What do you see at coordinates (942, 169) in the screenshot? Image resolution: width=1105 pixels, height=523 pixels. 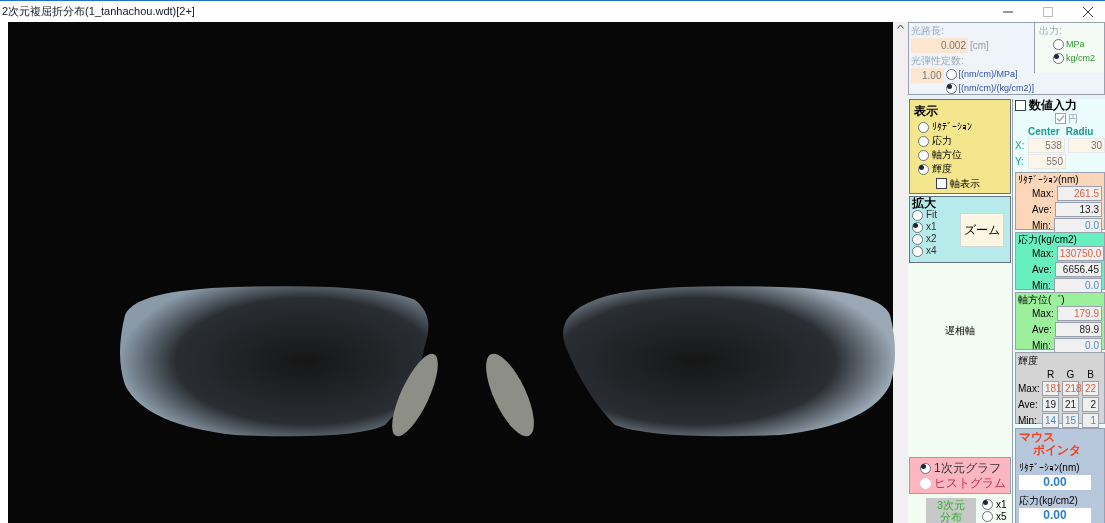 I see `option-label: 輝度` at bounding box center [942, 169].